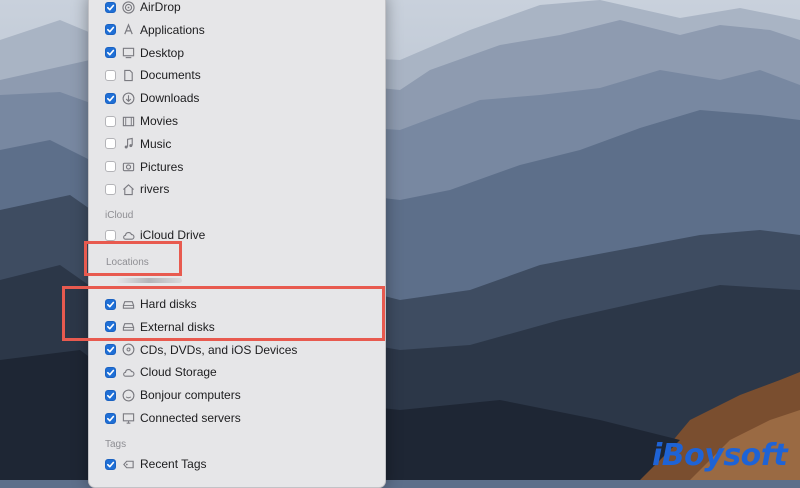 The width and height of the screenshot is (800, 488). Describe the element at coordinates (138, 144) in the screenshot. I see `sidebar-item-music: Music` at that location.